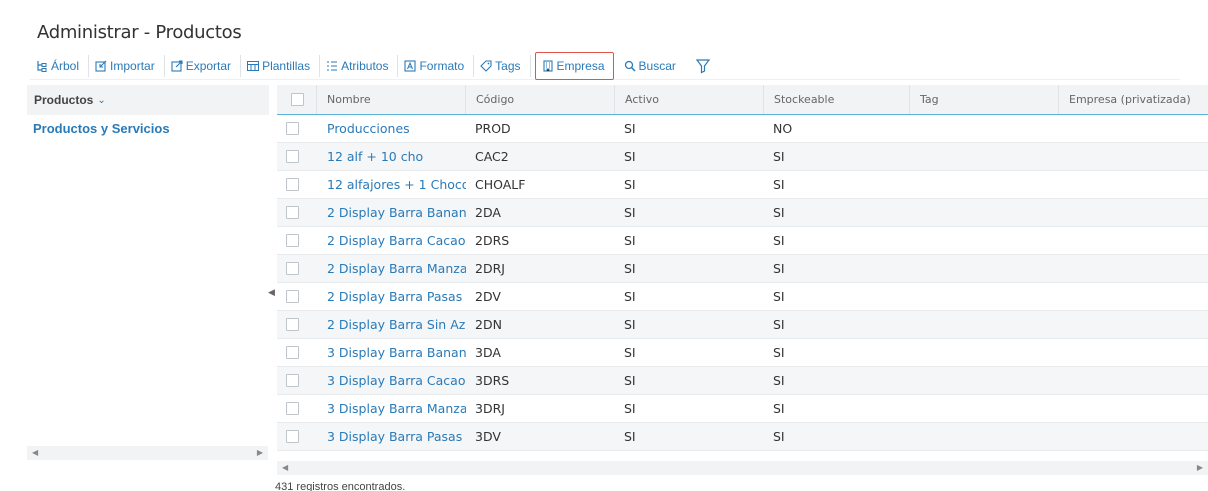 The image size is (1208, 491). Describe the element at coordinates (742, 157) in the screenshot. I see `table-row: 12 alf + 10 cho CAC2 SI SI` at that location.